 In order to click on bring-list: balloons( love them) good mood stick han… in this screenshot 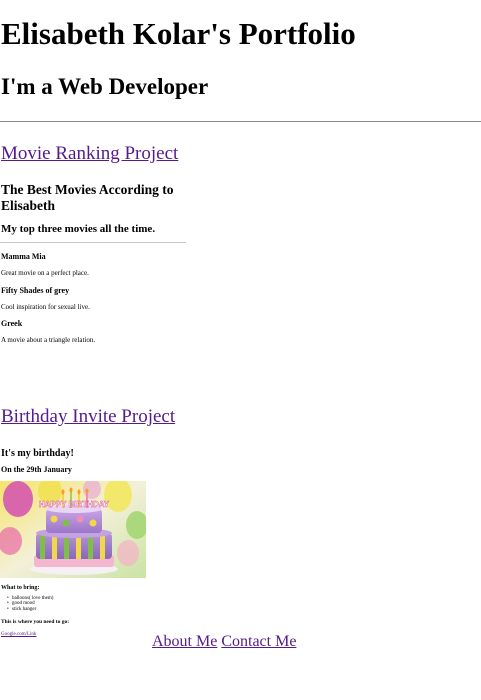, I will do `click(30, 604)`.